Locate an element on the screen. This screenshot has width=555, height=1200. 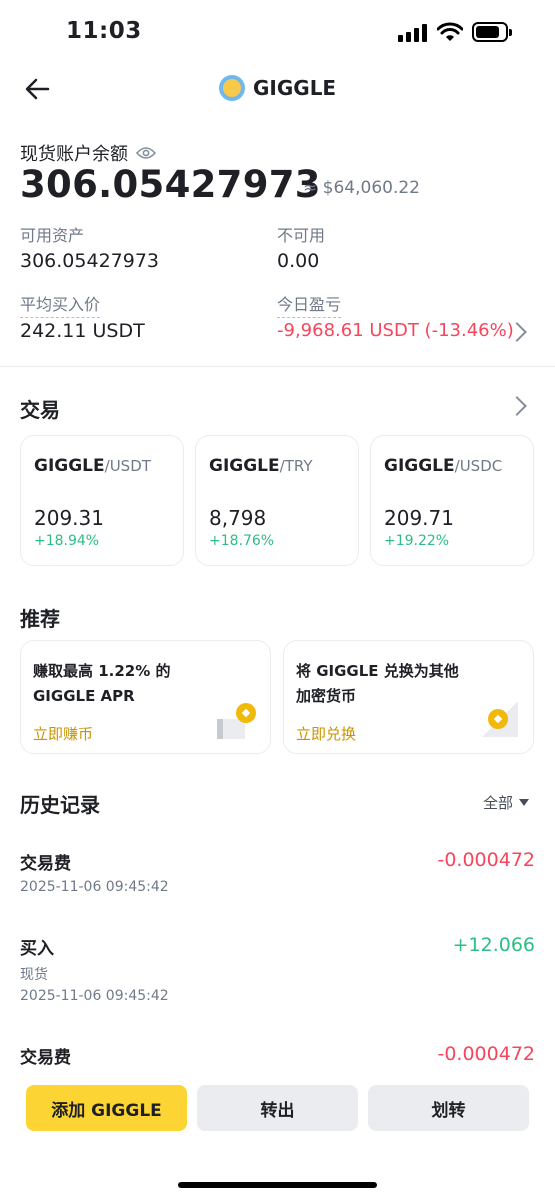
trade-section-title: 交易 is located at coordinates (40, 410).